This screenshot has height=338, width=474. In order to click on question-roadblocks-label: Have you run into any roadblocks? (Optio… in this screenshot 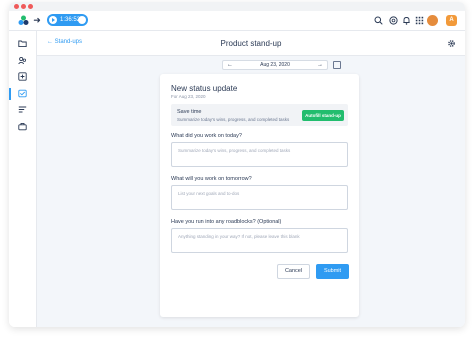, I will do `click(226, 222)`.